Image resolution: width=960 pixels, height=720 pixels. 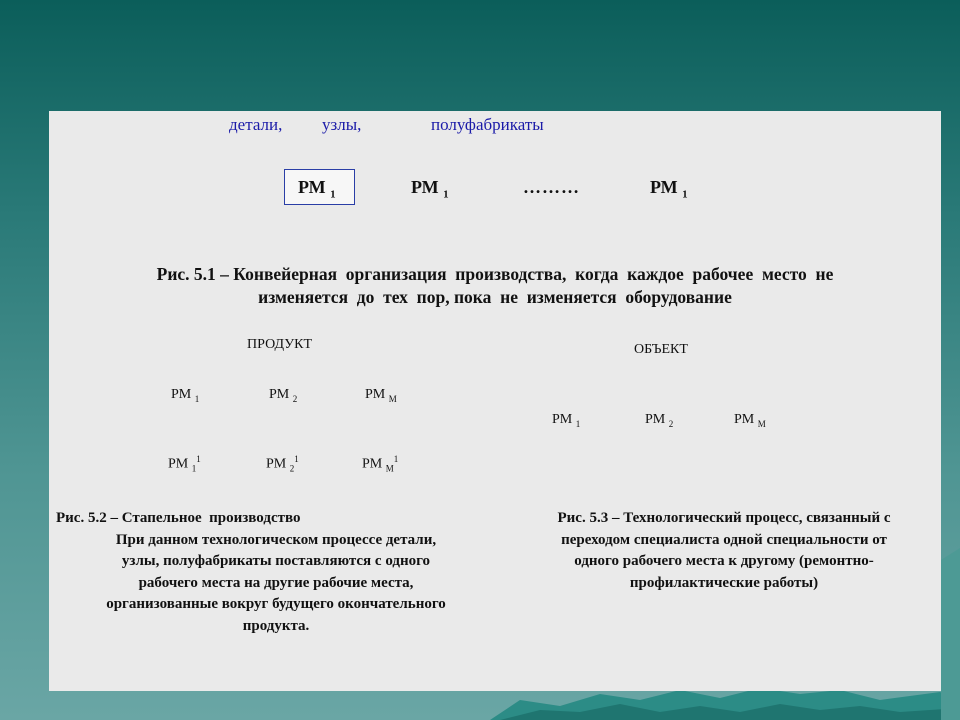 I want to click on station-label: РМ 21, so click(x=282, y=464).